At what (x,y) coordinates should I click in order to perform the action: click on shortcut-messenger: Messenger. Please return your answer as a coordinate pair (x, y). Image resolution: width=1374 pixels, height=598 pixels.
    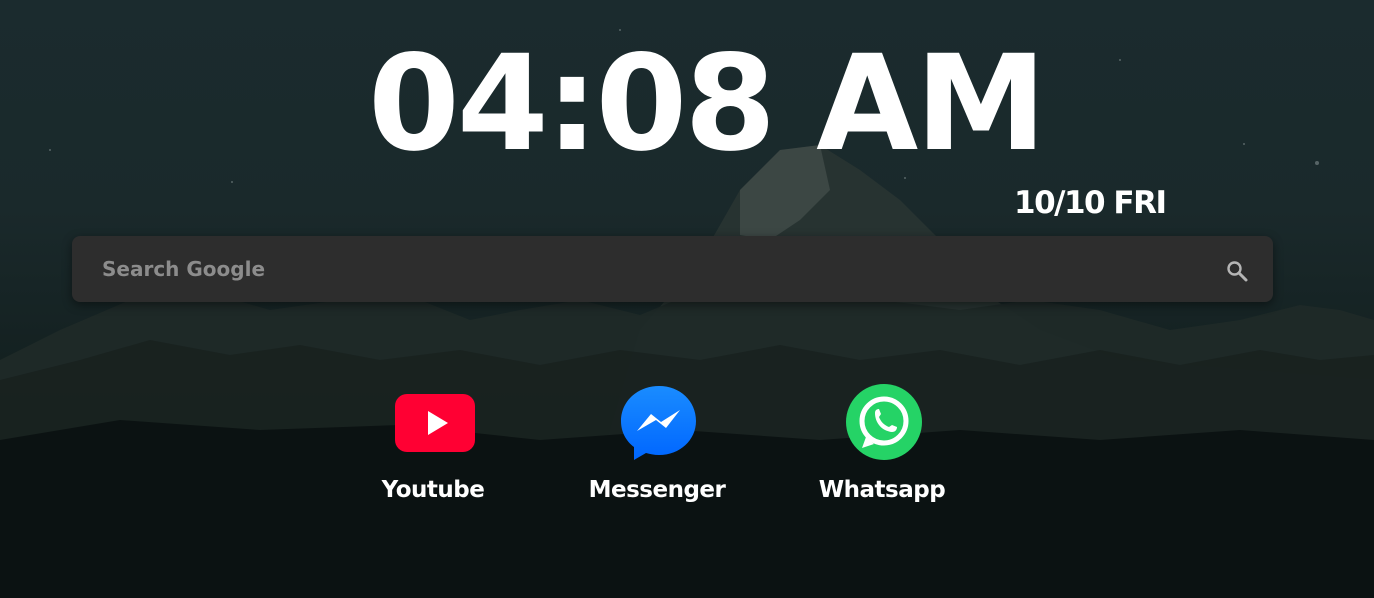
    Looking at the image, I should click on (657, 447).